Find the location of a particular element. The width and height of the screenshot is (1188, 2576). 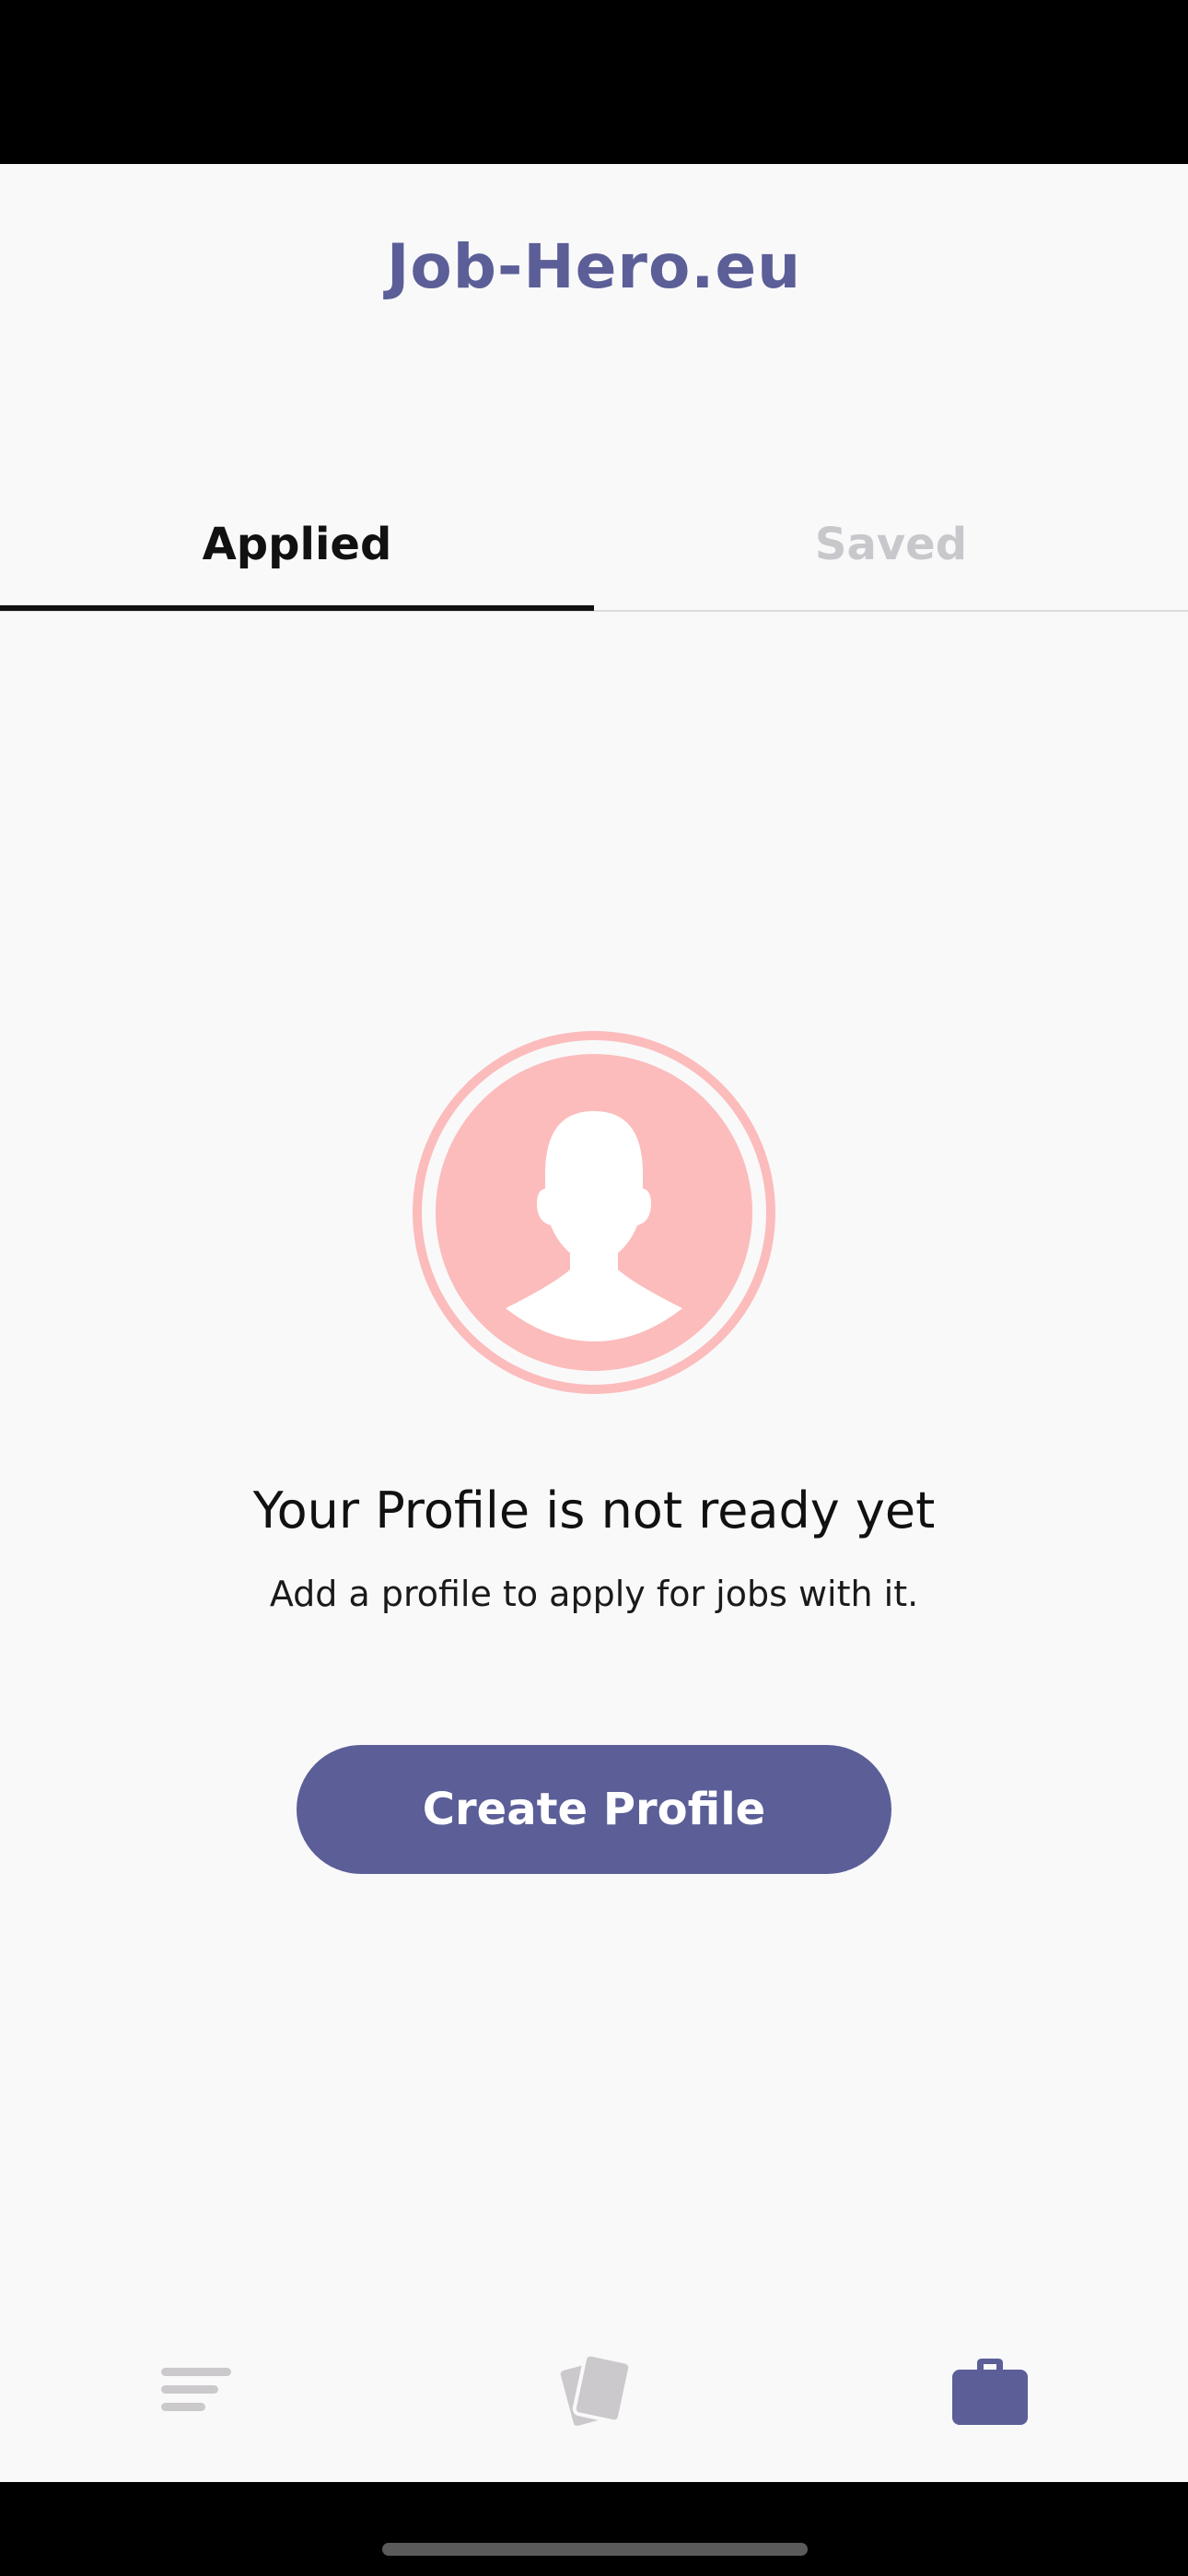

nav-item-jobs is located at coordinates (990, 2391).